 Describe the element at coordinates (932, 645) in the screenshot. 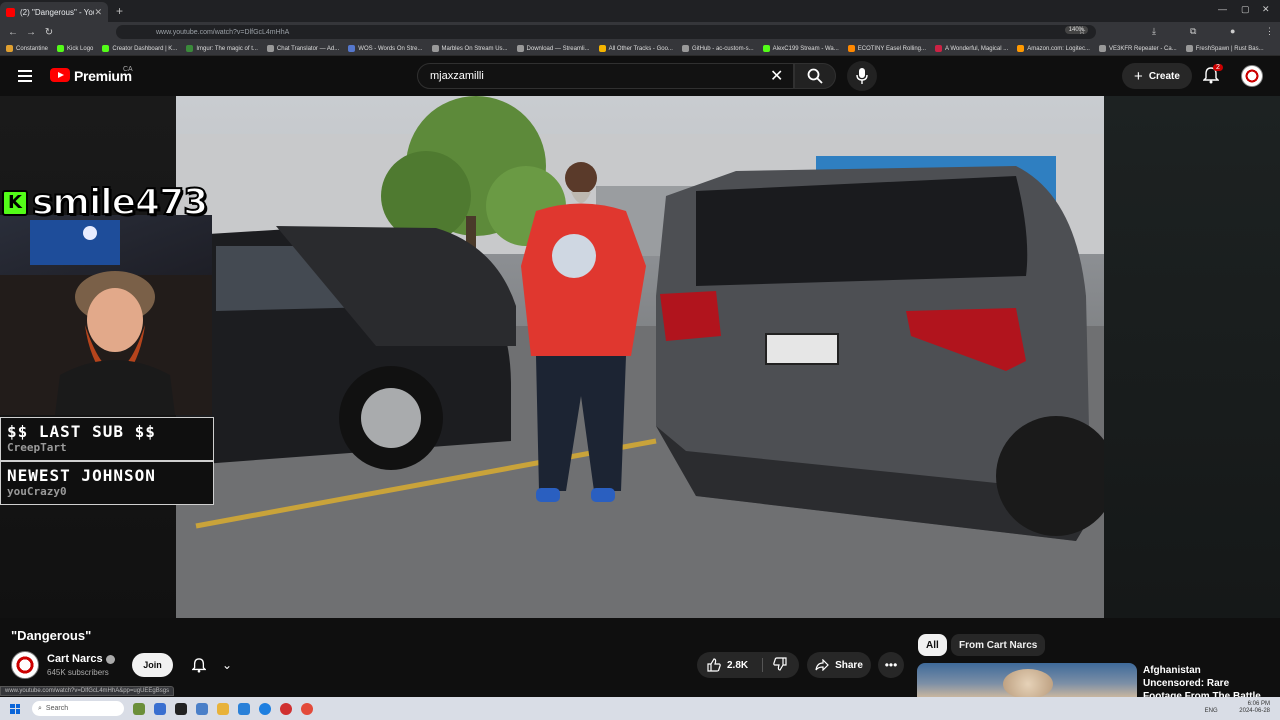

I see `chip-all: All` at that location.